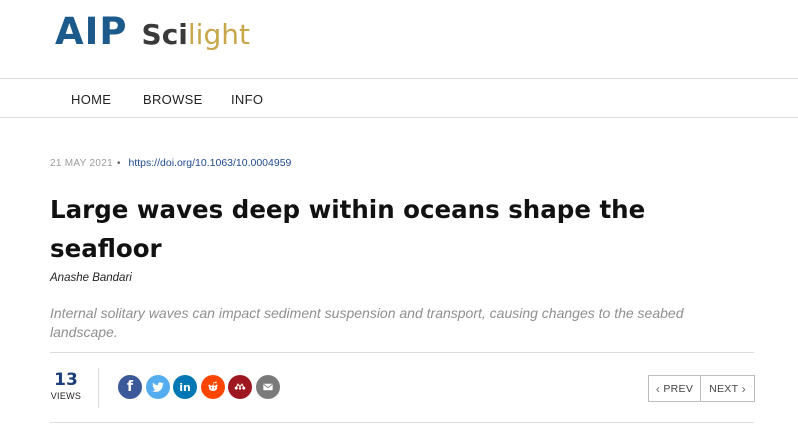 Image resolution: width=798 pixels, height=427 pixels. I want to click on share-linkedin-button: in, so click(185, 387).